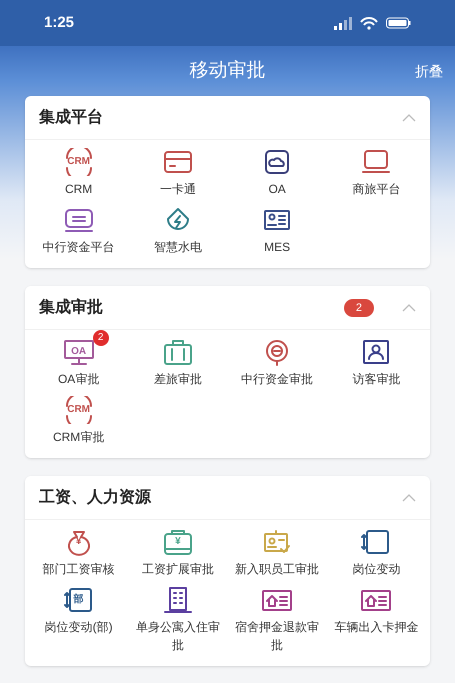 The width and height of the screenshot is (455, 683). I want to click on app-label: 一卡通, so click(178, 189).